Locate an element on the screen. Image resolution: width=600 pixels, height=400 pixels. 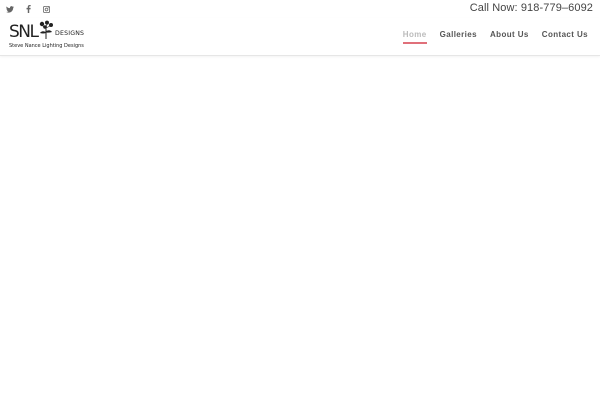
nav-item-about-us: About Us is located at coordinates (509, 34).